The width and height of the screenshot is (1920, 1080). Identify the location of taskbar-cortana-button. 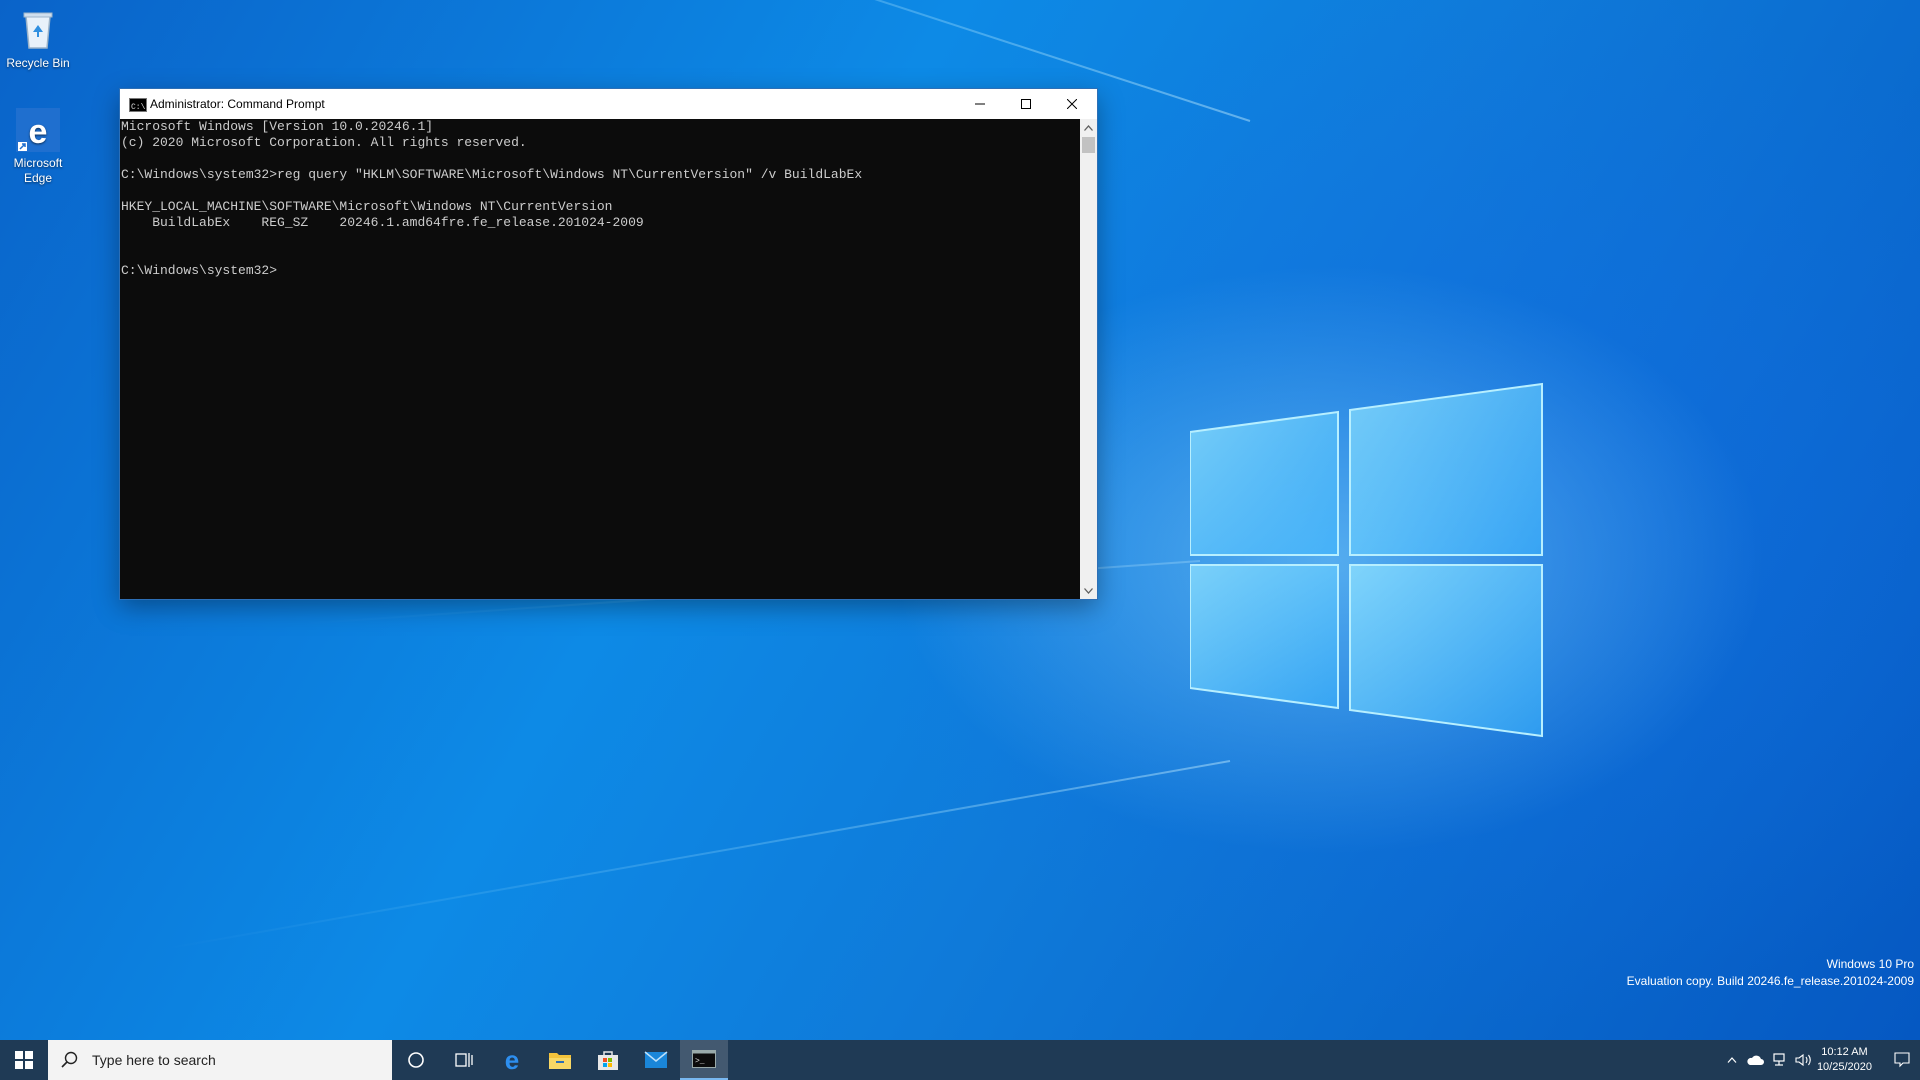
(416, 1060).